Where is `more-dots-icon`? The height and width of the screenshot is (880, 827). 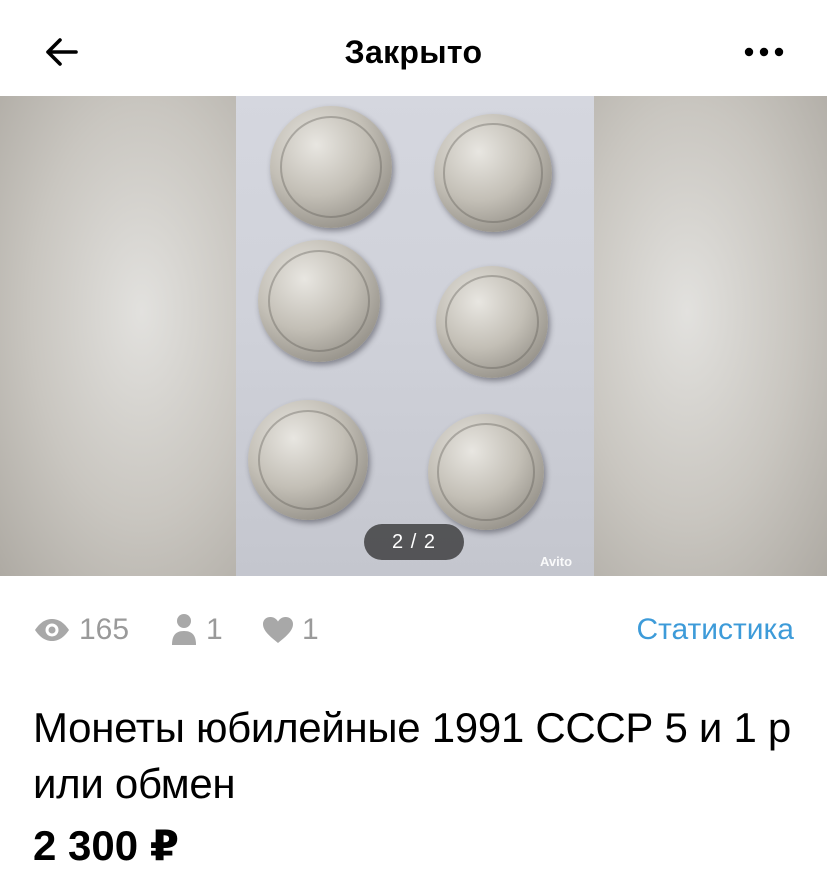
more-dots-icon is located at coordinates (764, 52).